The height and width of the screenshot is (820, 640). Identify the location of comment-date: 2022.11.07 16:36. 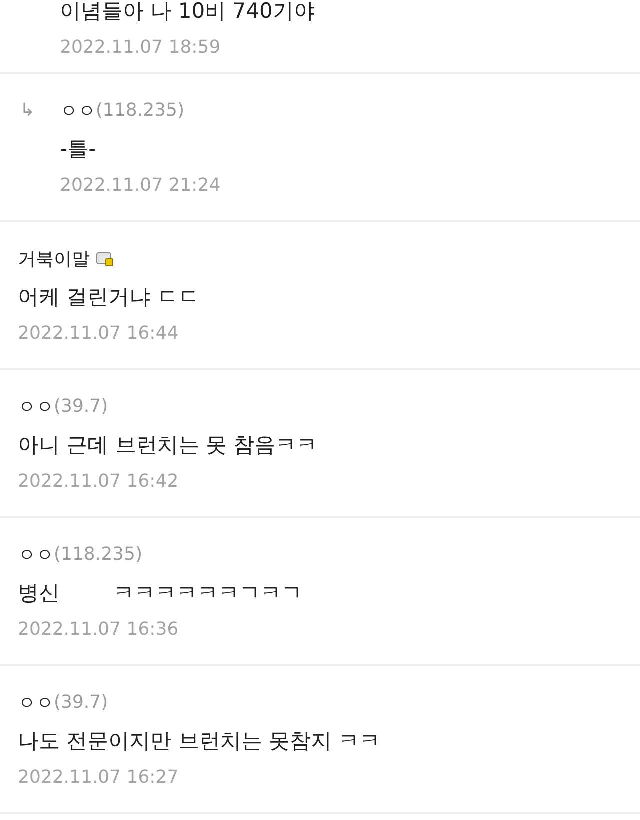
(99, 629).